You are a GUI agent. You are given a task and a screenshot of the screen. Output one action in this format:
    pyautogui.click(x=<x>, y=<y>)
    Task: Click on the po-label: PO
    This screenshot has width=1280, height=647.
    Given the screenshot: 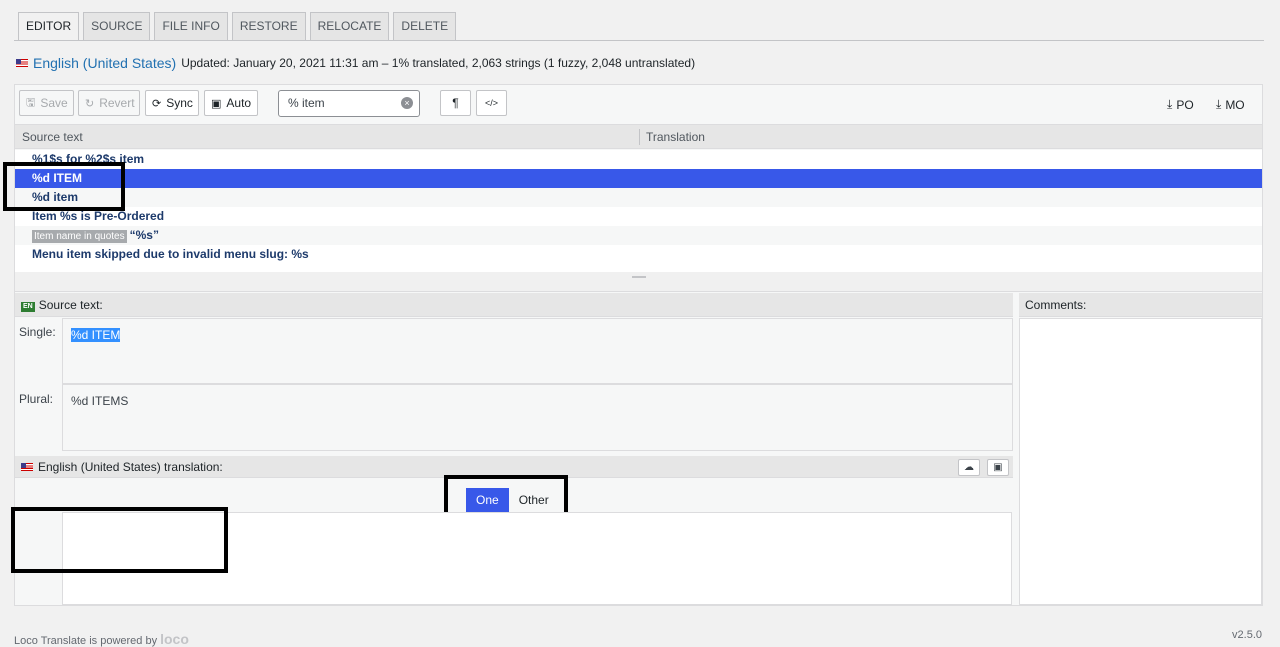 What is the action you would take?
    pyautogui.click(x=1185, y=104)
    